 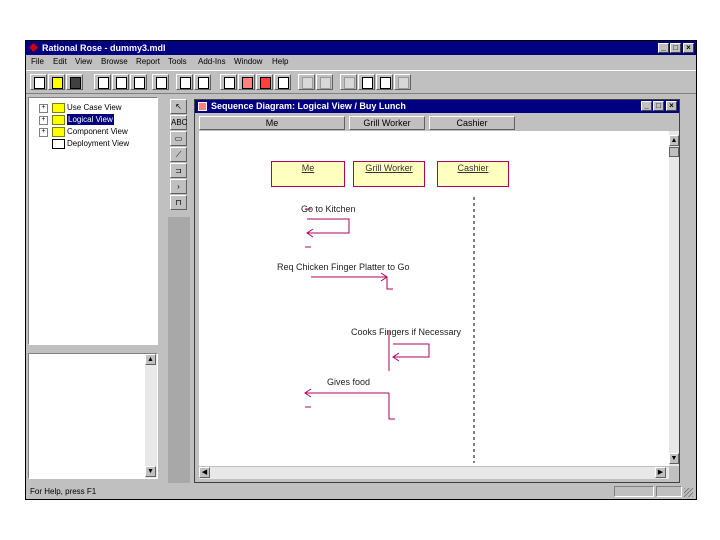 I want to click on tree-item-label: Logical View, so click(x=90, y=119).